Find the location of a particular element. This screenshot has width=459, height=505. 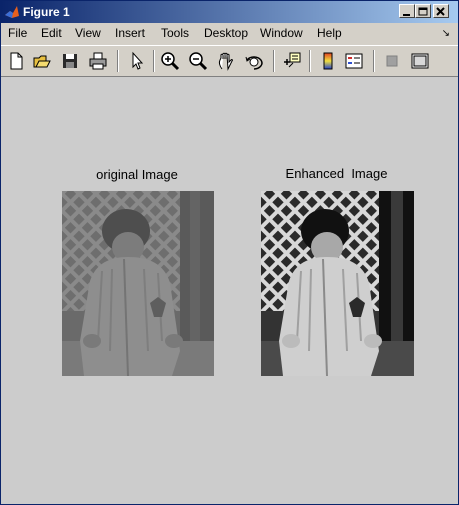

menu-window: Window is located at coordinates (281, 33).